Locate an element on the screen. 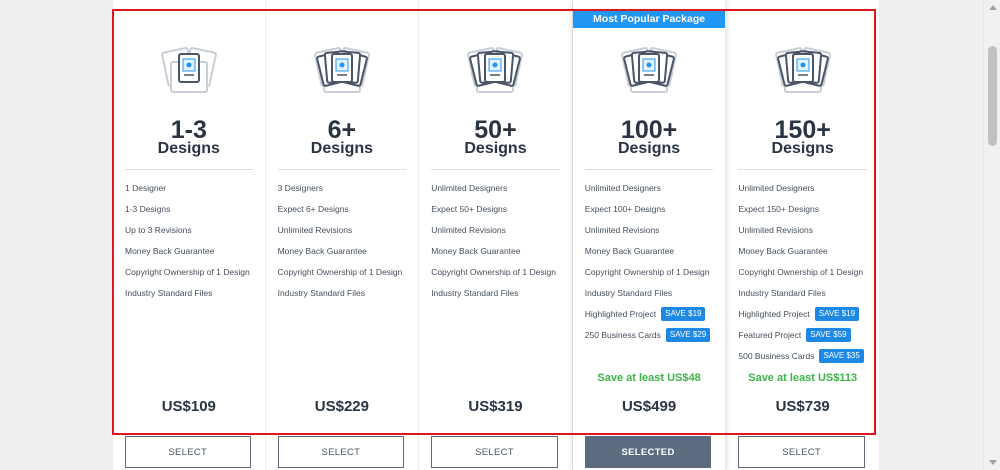  feature-text: Up to 3 Revisions is located at coordinates (158, 229).